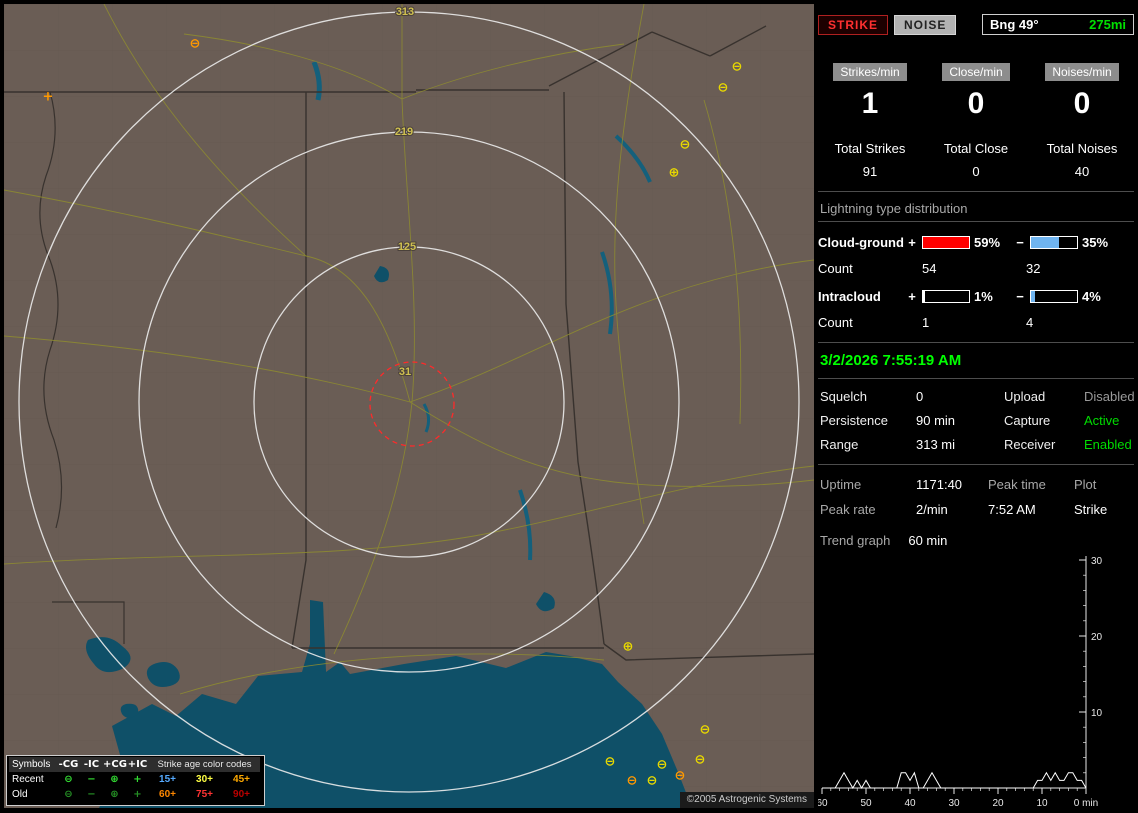  Describe the element at coordinates (241, 779) in the screenshot. I see `age-45: 45+` at that location.